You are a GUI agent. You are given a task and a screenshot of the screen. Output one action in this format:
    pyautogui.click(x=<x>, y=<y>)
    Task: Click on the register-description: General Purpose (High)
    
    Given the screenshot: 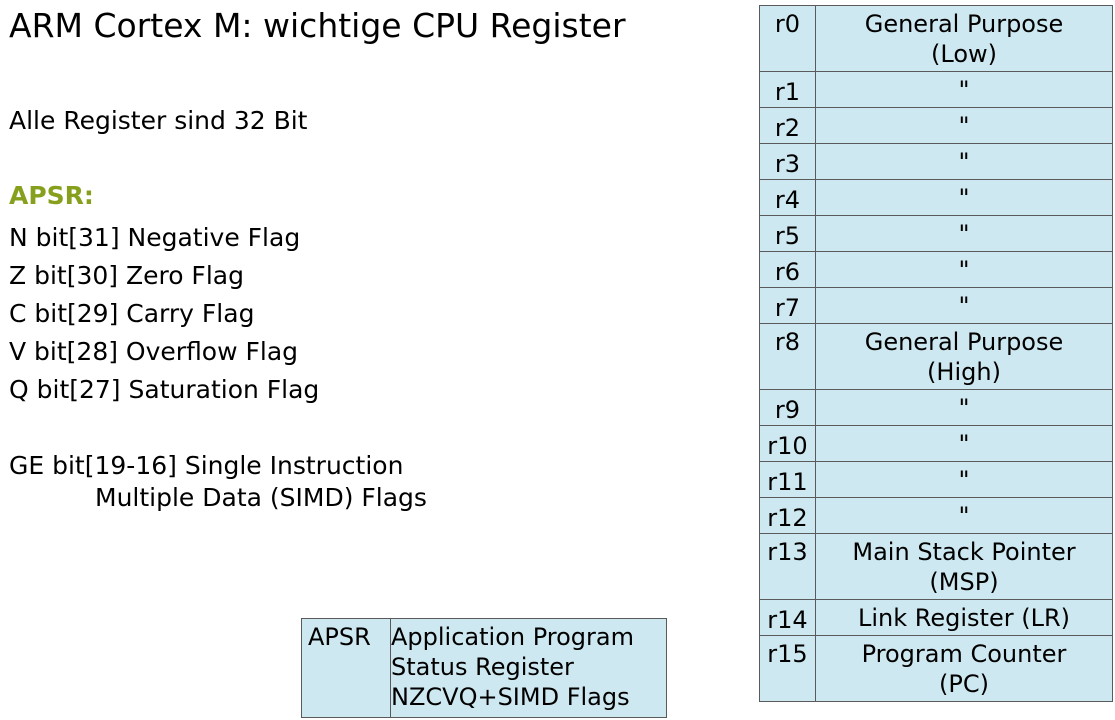 What is the action you would take?
    pyautogui.click(x=964, y=356)
    